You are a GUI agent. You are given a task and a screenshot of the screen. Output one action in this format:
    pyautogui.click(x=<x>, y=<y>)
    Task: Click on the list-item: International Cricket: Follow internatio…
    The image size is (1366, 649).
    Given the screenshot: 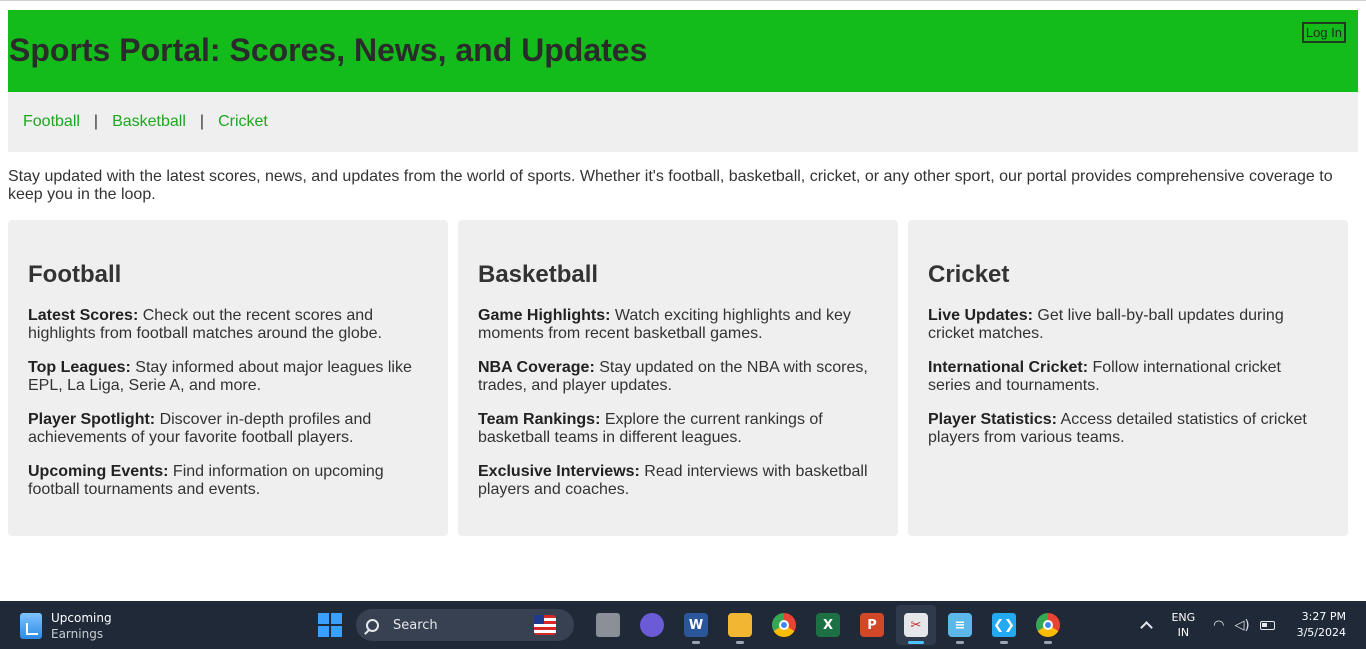 What is the action you would take?
    pyautogui.click(x=1128, y=377)
    